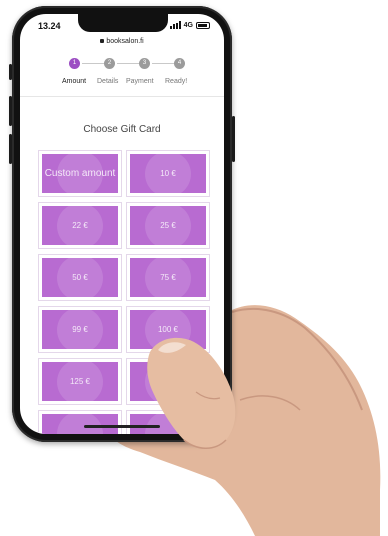 This screenshot has height=536, width=388. I want to click on header-divider, so click(122, 96).